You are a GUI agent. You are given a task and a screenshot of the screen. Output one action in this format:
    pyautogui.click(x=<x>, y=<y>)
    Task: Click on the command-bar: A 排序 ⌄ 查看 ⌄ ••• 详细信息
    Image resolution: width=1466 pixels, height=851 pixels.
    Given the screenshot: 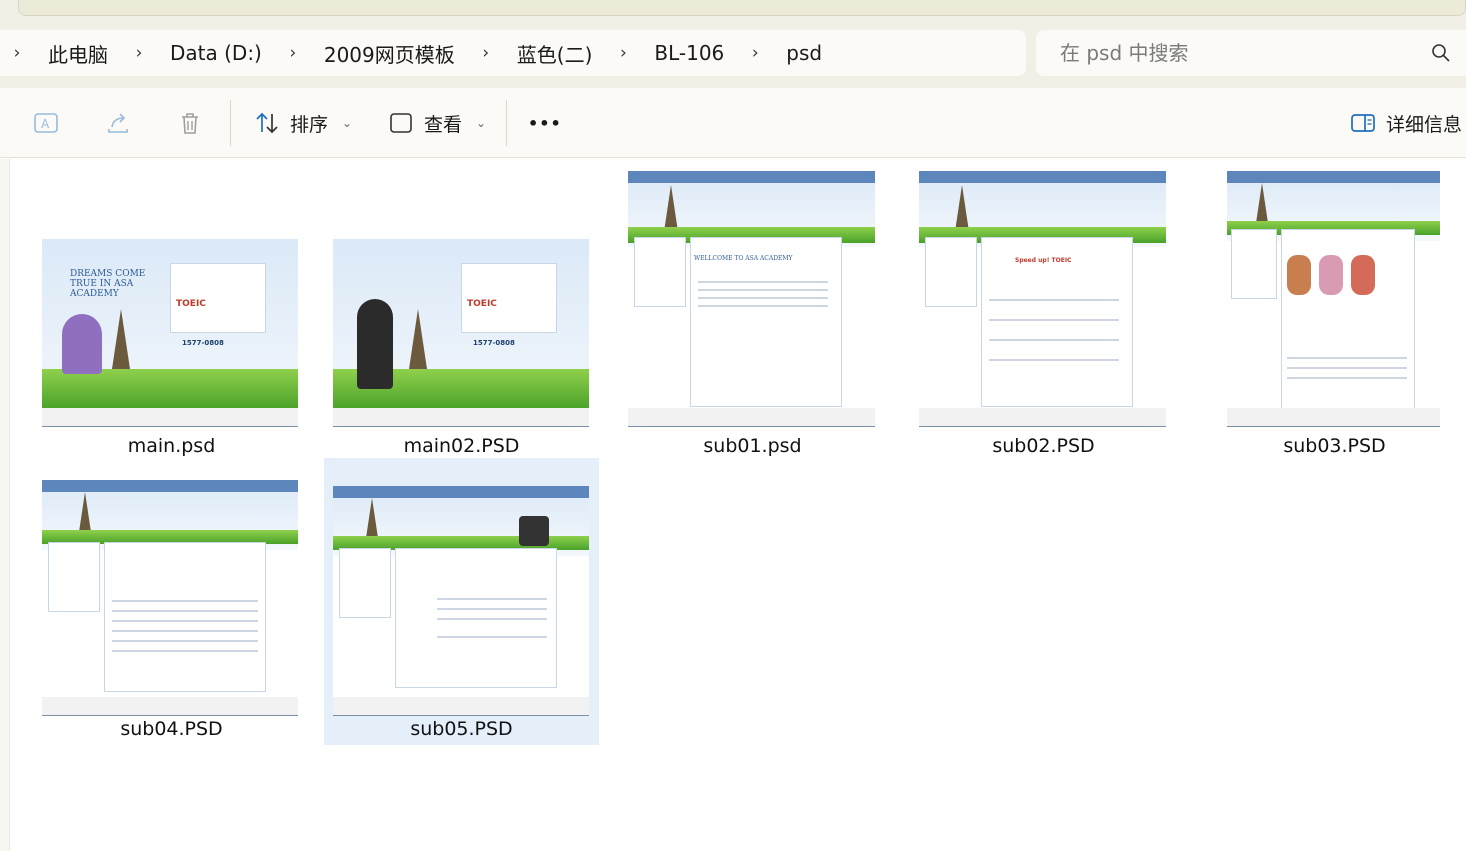 What is the action you would take?
    pyautogui.click(x=733, y=123)
    